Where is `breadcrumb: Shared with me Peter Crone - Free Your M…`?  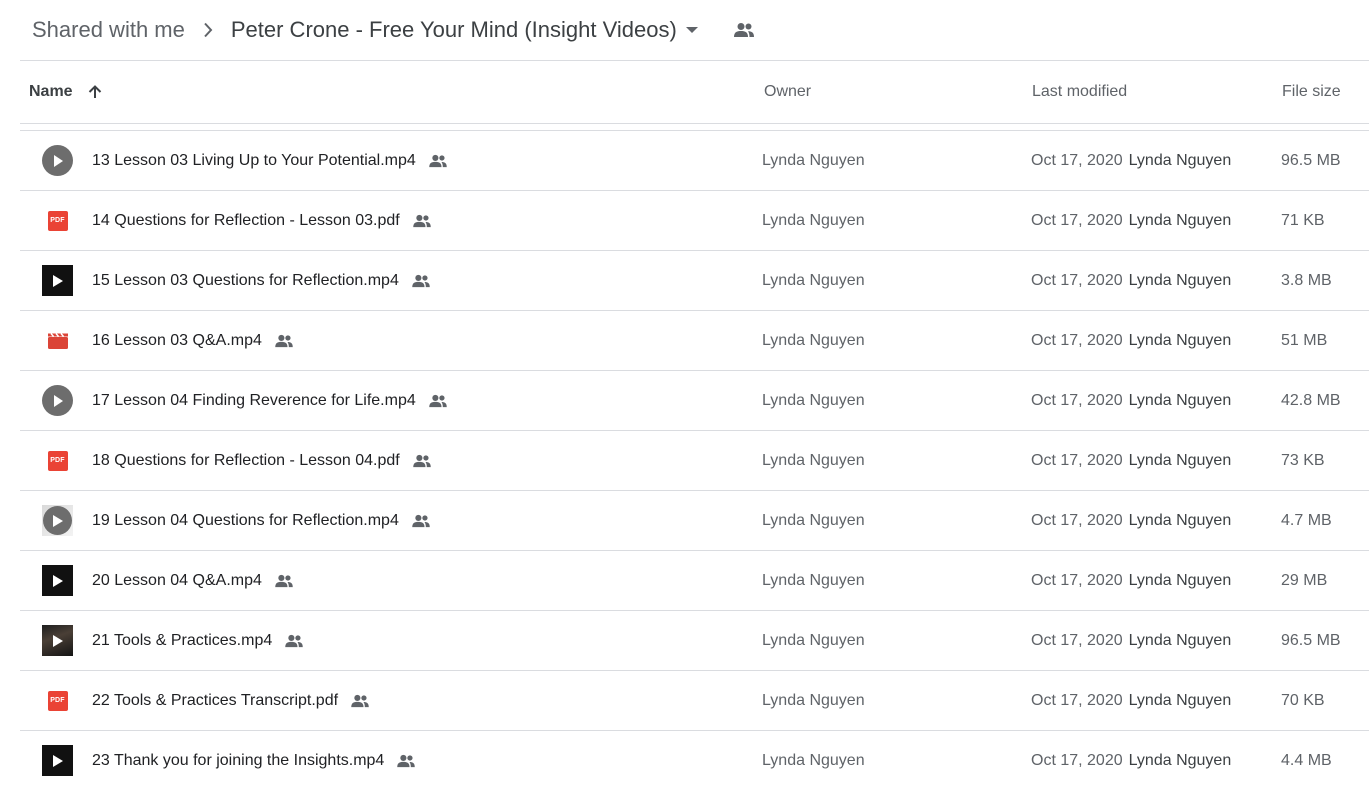 breadcrumb: Shared with me Peter Crone - Free Your M… is located at coordinates (695, 30).